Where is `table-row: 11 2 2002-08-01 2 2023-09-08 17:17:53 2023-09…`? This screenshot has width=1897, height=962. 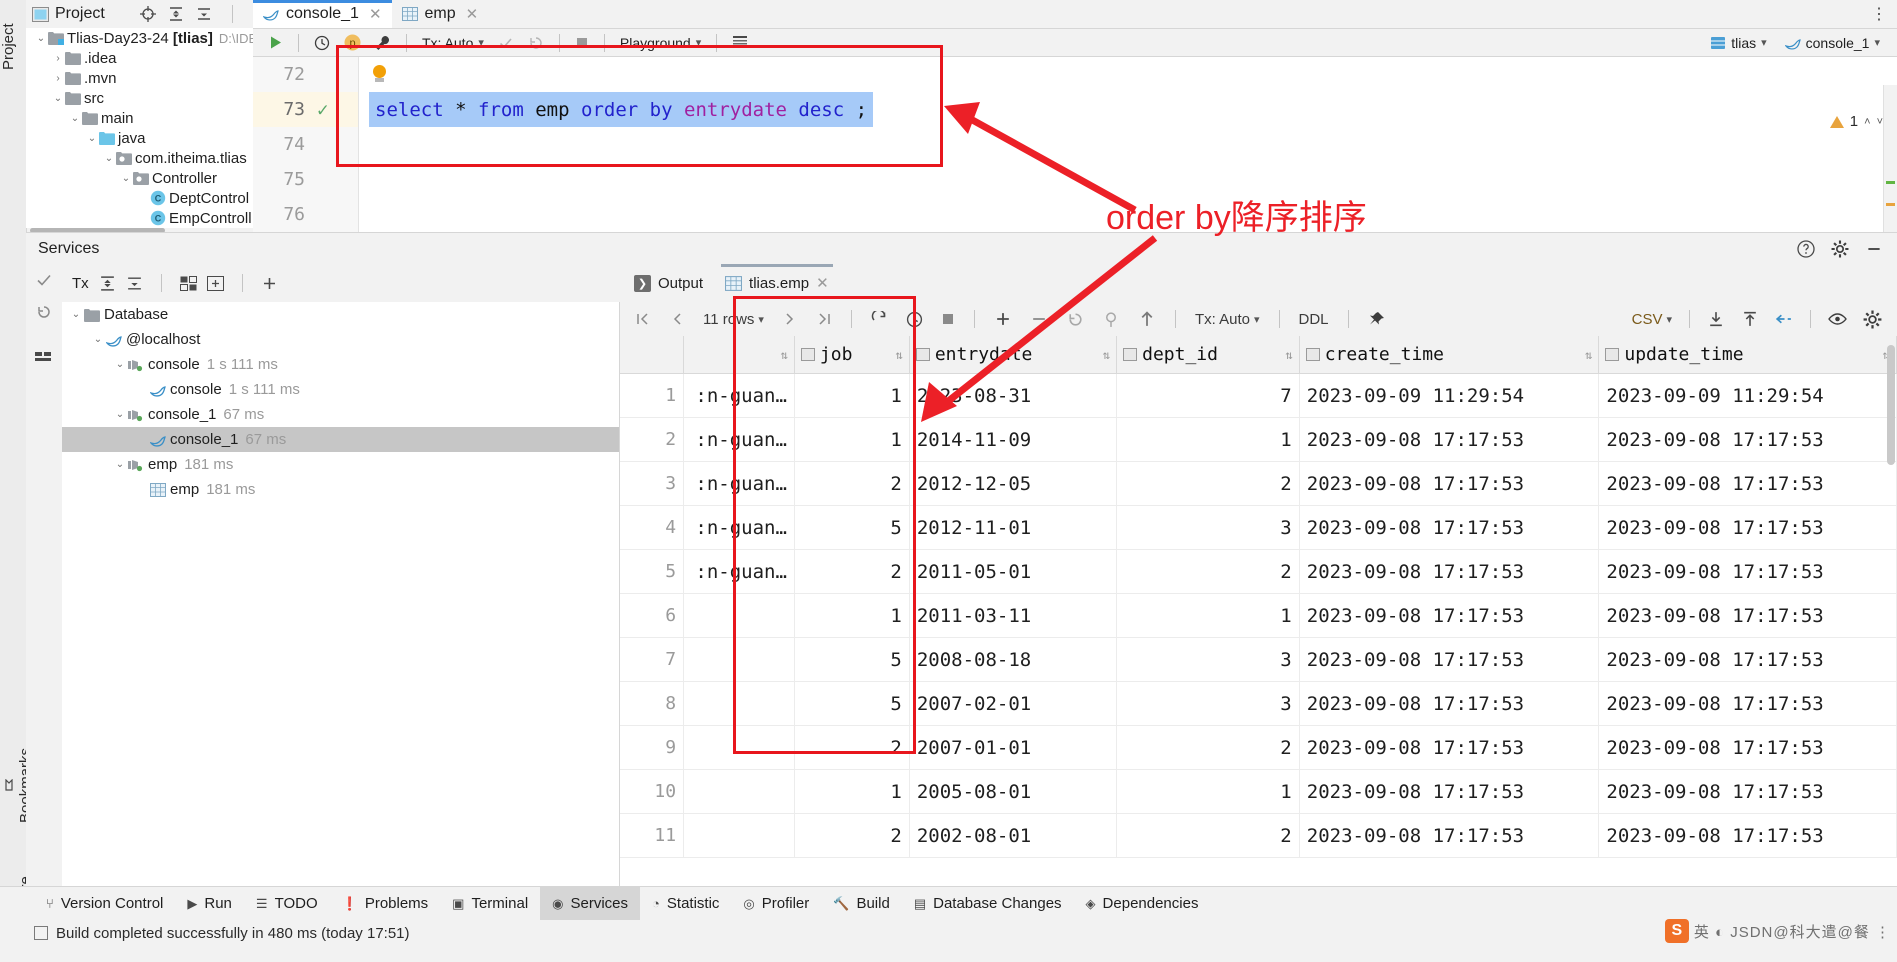
table-row: 11 2 2002-08-01 2 2023-09-08 17:17:53 2023-09… is located at coordinates (1258, 835).